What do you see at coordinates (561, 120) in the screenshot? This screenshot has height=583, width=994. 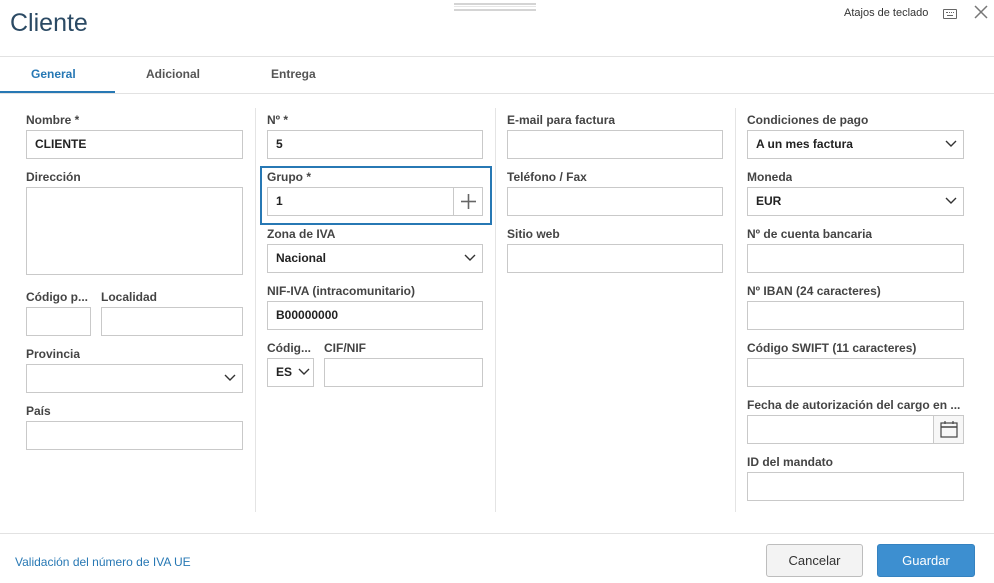 I see `email-factura-label: E-mail para factura` at bounding box center [561, 120].